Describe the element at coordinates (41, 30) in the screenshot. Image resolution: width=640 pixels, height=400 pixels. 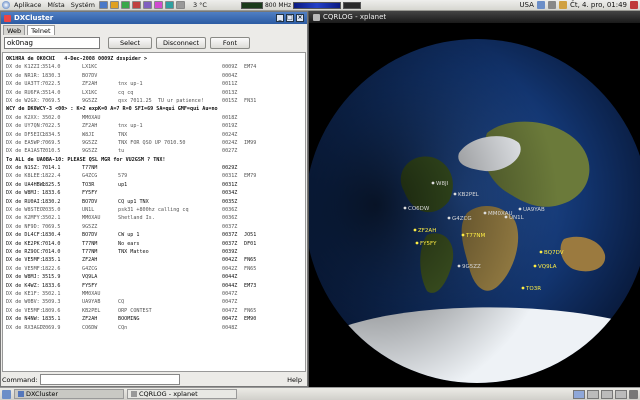
I see `tab-telnet: Telnet` at that location.